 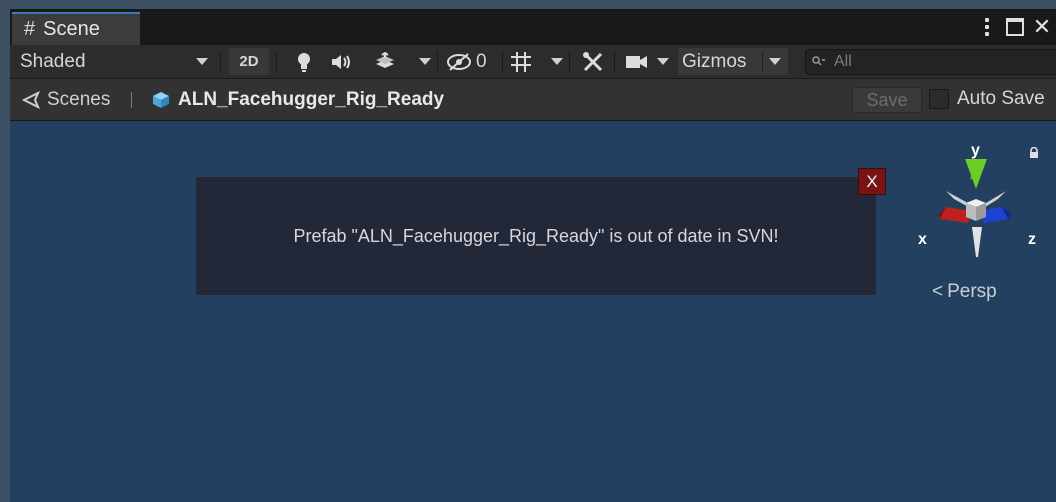 What do you see at coordinates (939, 99) in the screenshot?
I see `auto-save-checkbox` at bounding box center [939, 99].